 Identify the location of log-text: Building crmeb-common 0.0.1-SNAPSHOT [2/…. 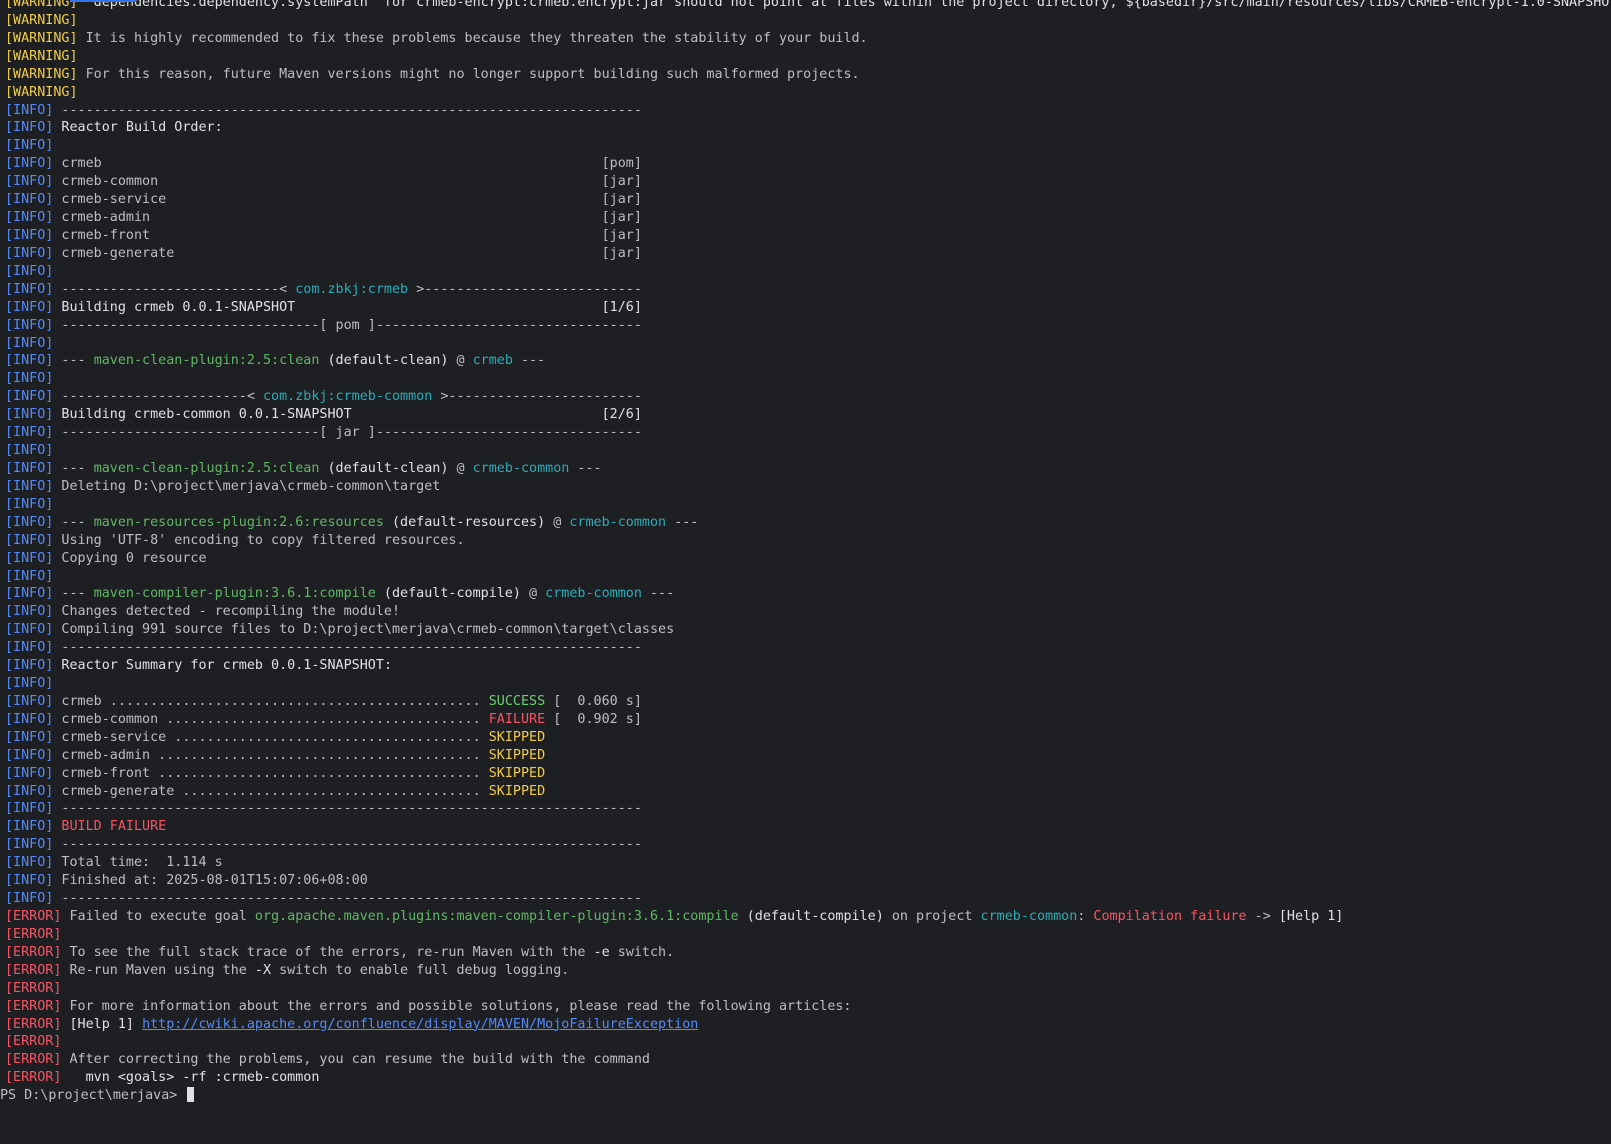
(347, 415).